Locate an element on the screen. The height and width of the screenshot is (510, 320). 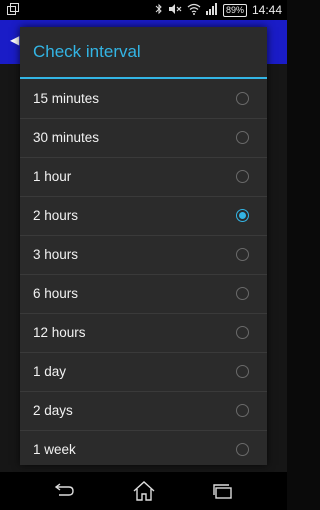
gallery-icon is located at coordinates (13, 10).